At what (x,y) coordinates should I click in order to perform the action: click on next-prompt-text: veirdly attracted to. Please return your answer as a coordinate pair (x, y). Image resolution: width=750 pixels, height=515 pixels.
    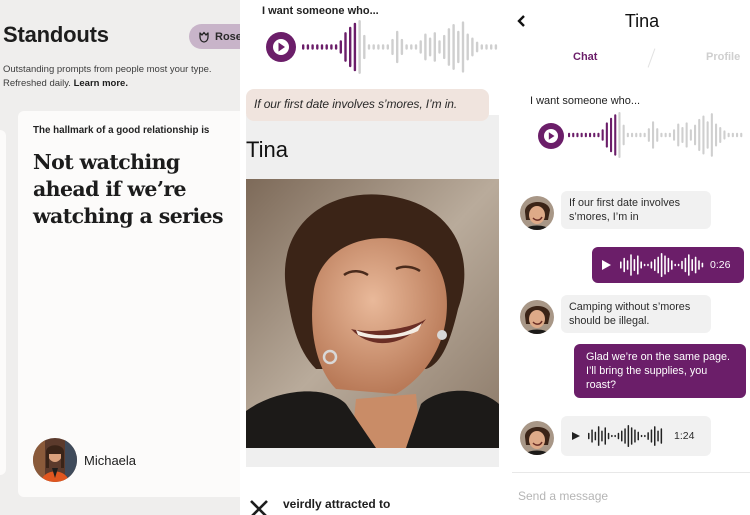
    Looking at the image, I should click on (337, 504).